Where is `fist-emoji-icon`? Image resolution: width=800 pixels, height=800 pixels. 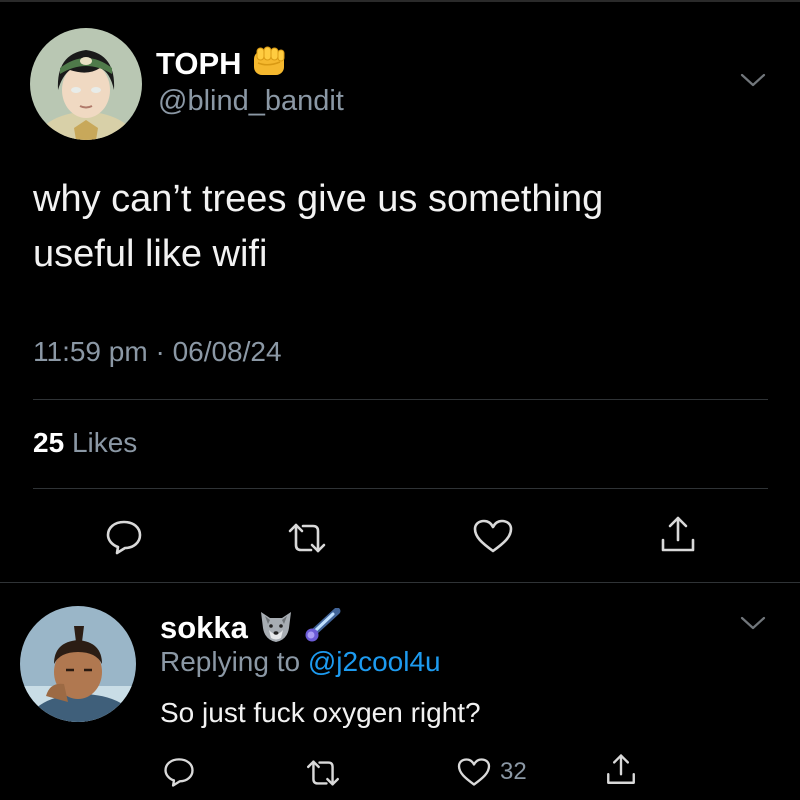
fist-emoji-icon is located at coordinates (269, 66).